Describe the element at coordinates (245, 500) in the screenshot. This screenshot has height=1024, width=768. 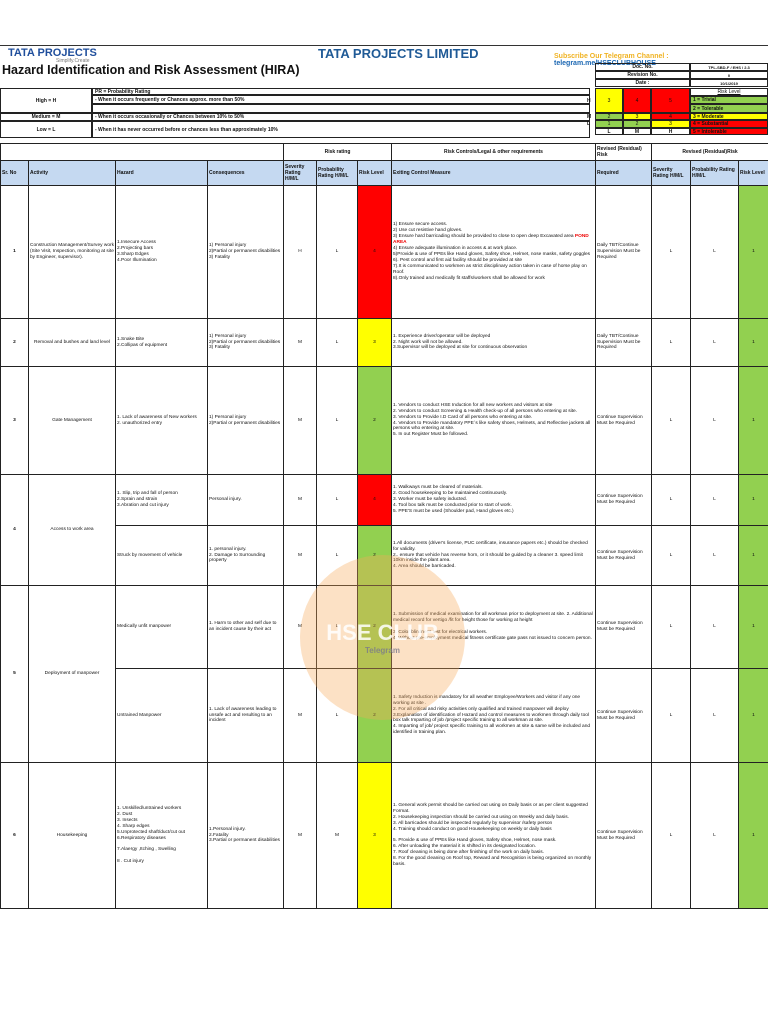
I see `consequences-cell: Personal injury.` at that location.